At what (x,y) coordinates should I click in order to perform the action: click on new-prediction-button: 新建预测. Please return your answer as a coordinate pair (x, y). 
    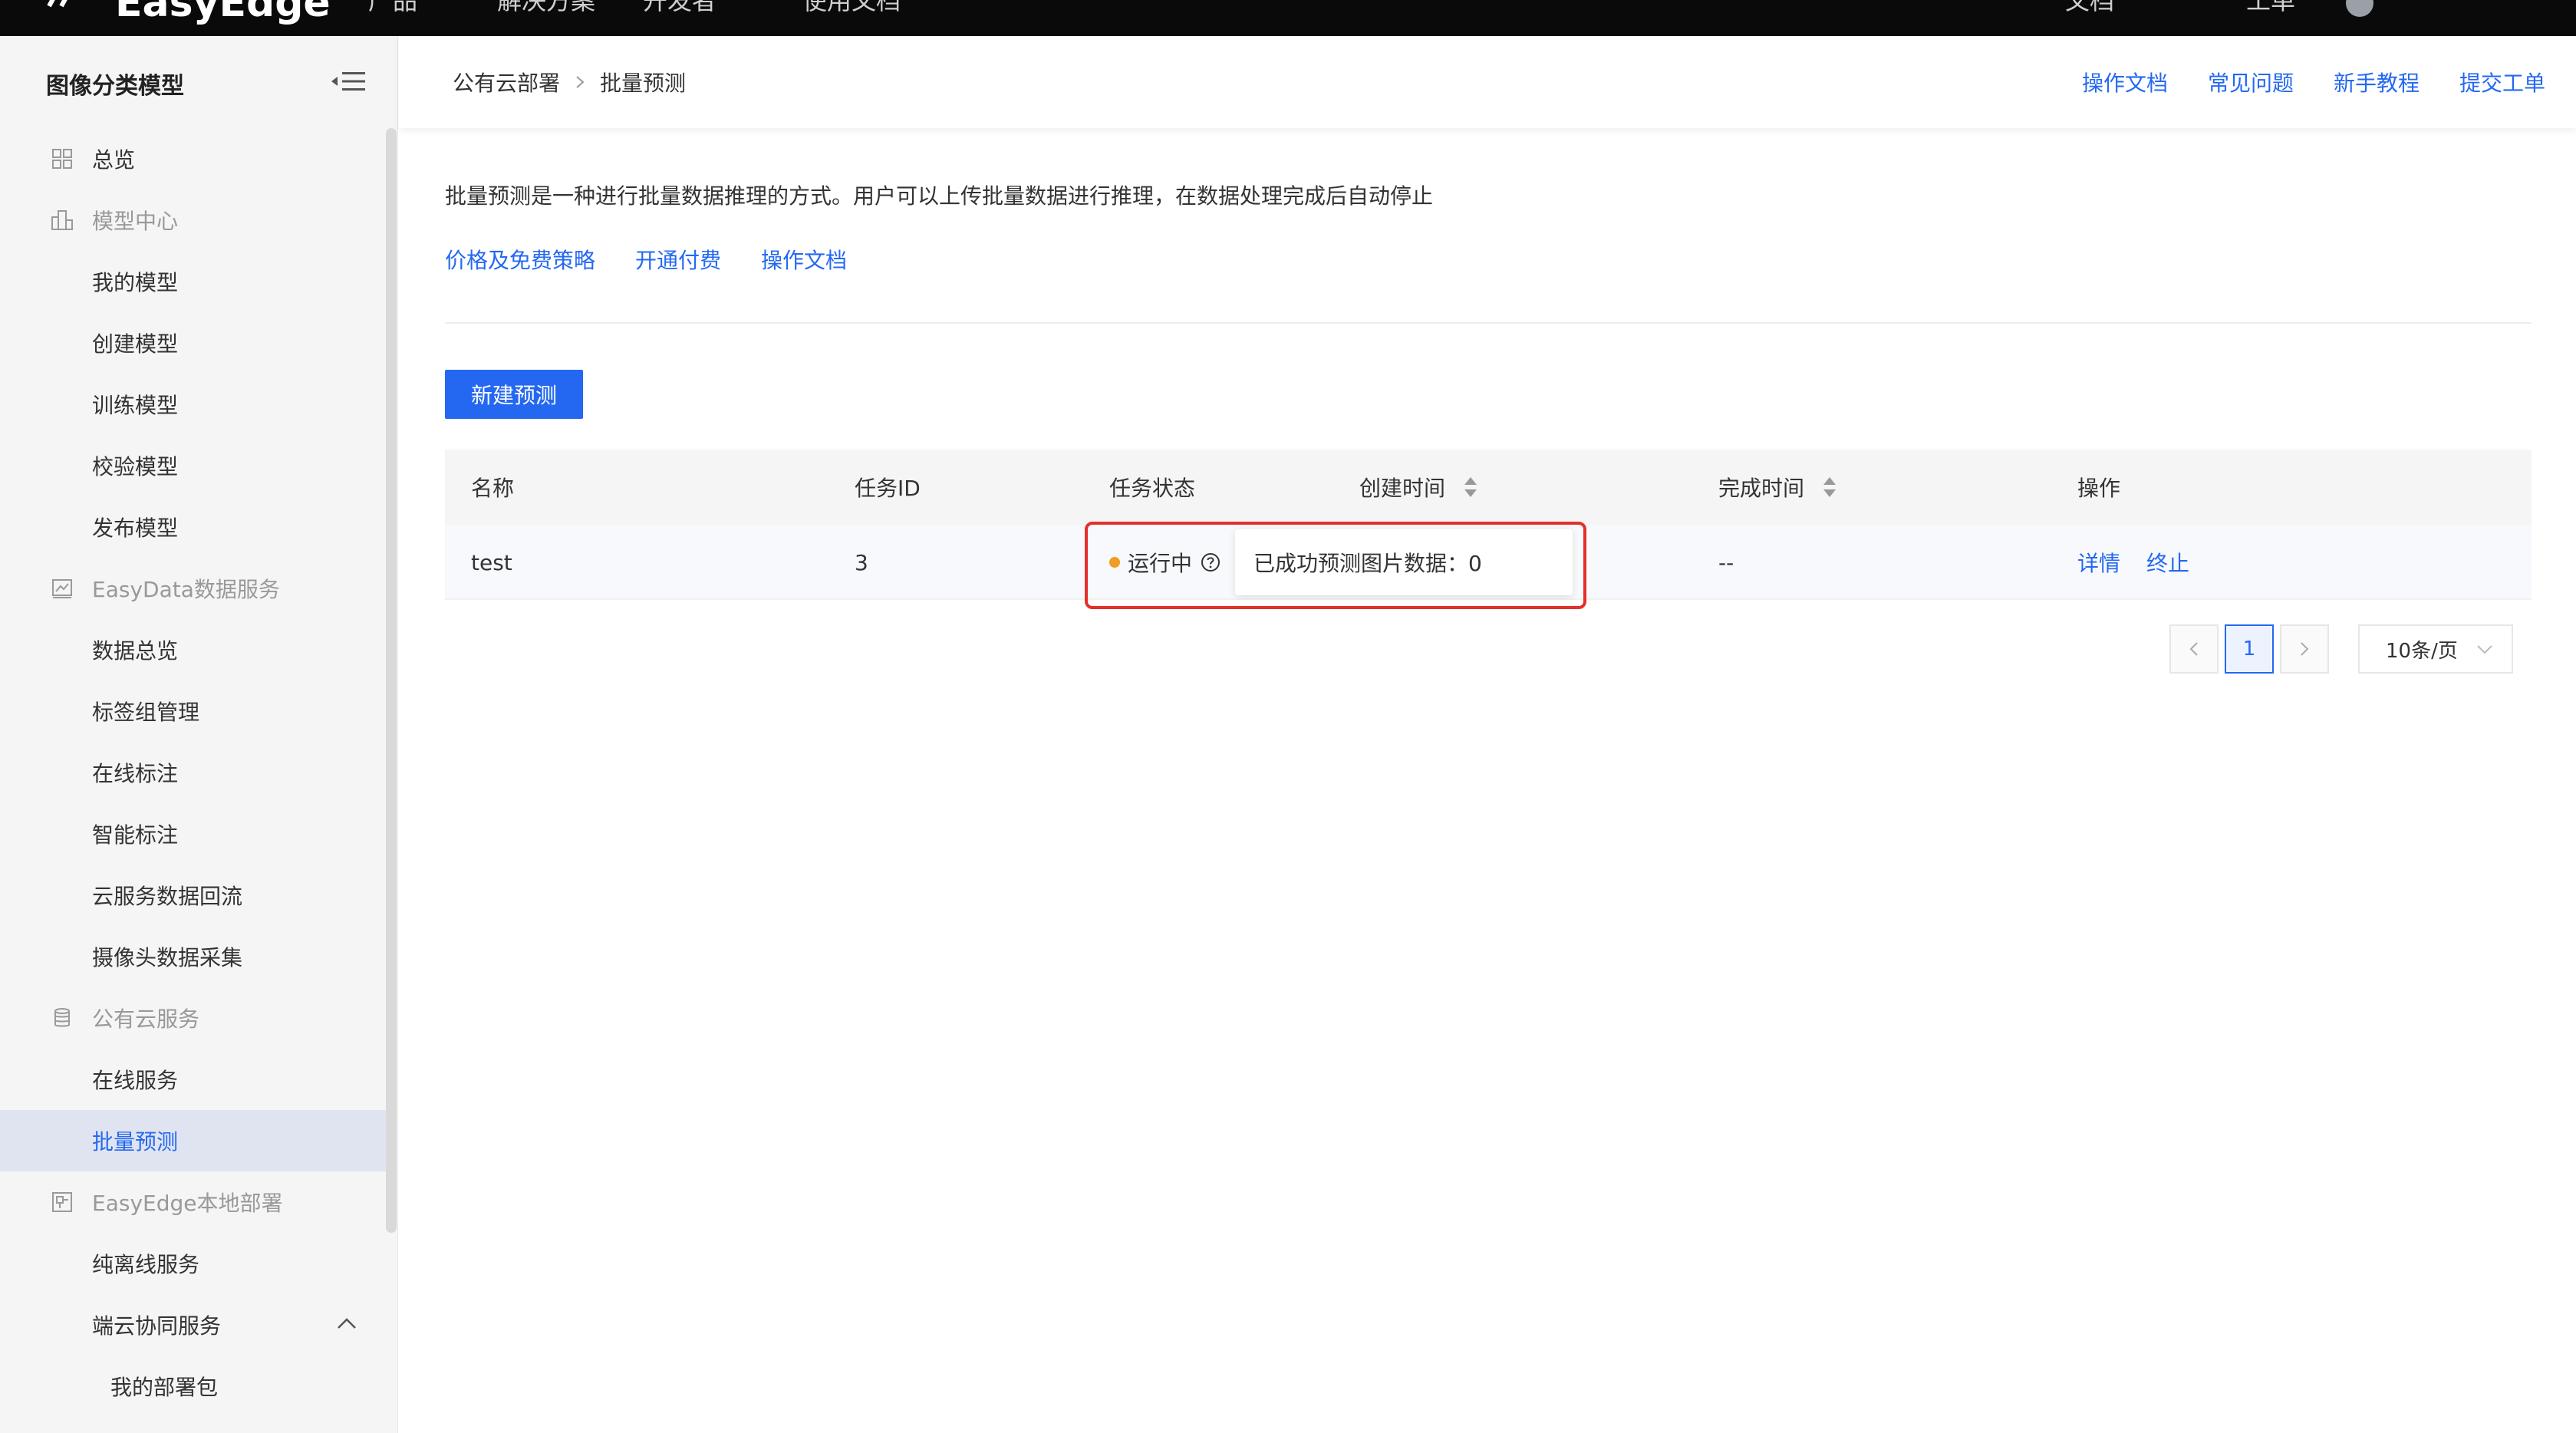
    Looking at the image, I should click on (514, 394).